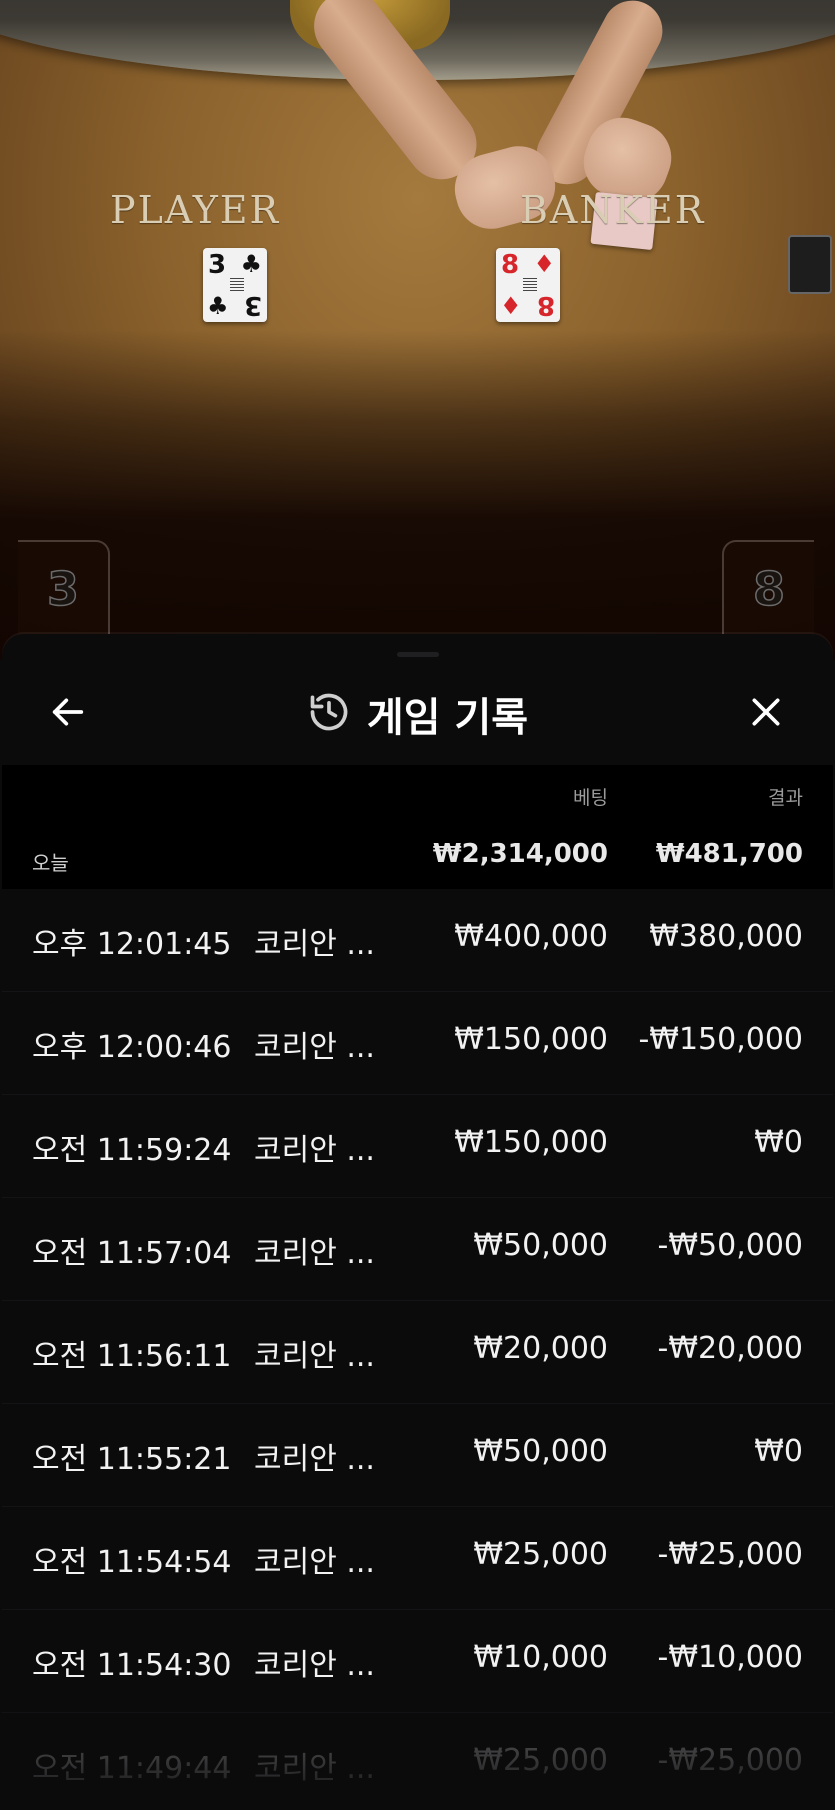  I want to click on close-icon, so click(766, 714).